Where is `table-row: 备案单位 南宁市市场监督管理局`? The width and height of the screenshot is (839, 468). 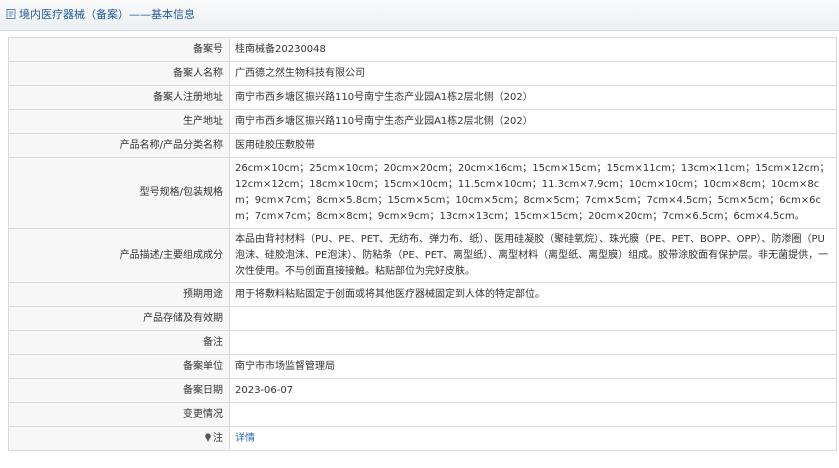 table-row: 备案单位 南宁市市场监督管理局 is located at coordinates (422, 366).